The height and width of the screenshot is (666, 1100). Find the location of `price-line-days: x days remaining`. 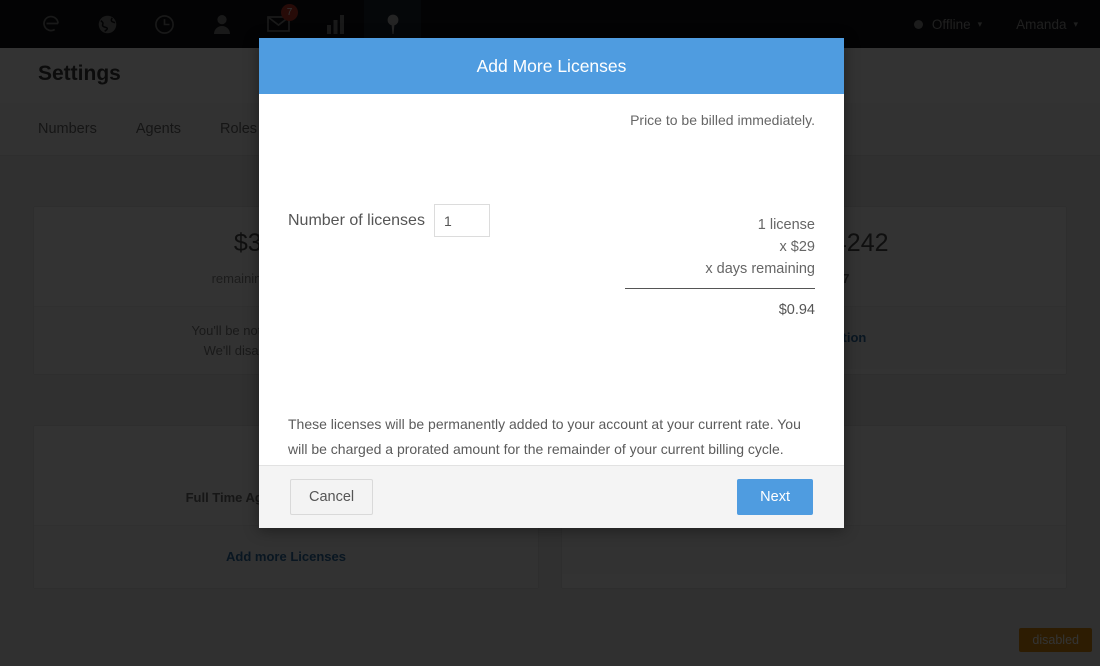

price-line-days: x days remaining is located at coordinates (760, 269).